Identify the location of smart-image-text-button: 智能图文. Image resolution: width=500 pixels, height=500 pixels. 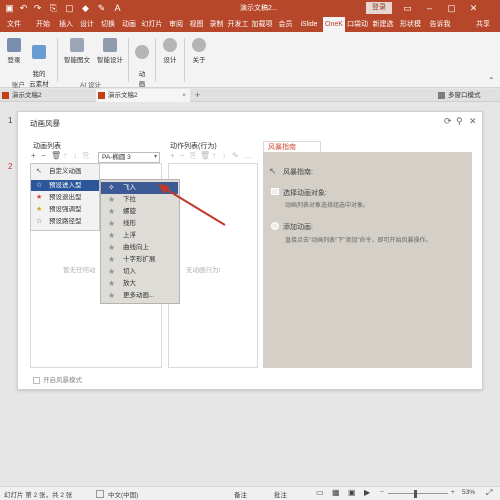
(77, 51).